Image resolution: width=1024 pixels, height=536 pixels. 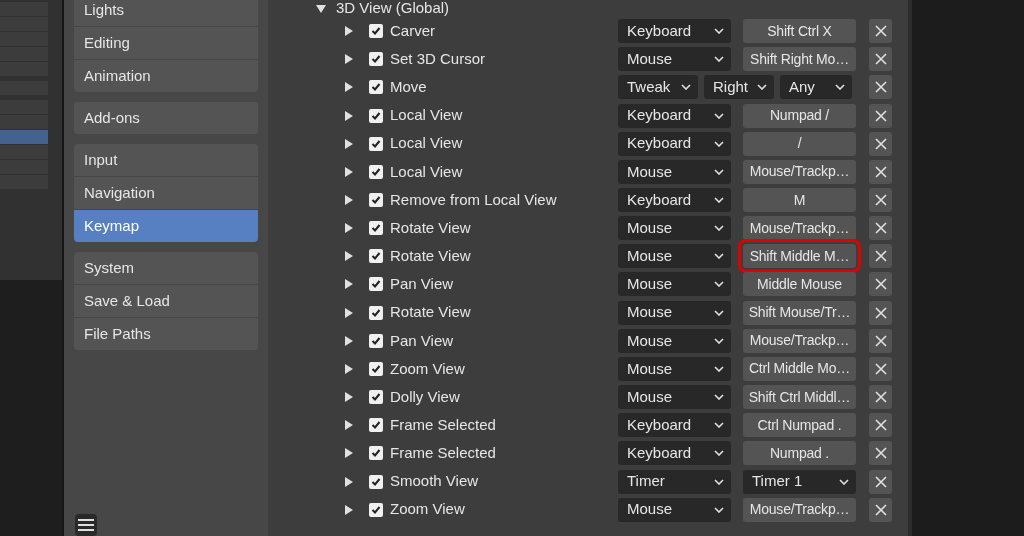 I want to click on dropdown: Timer 1, so click(x=799, y=481).